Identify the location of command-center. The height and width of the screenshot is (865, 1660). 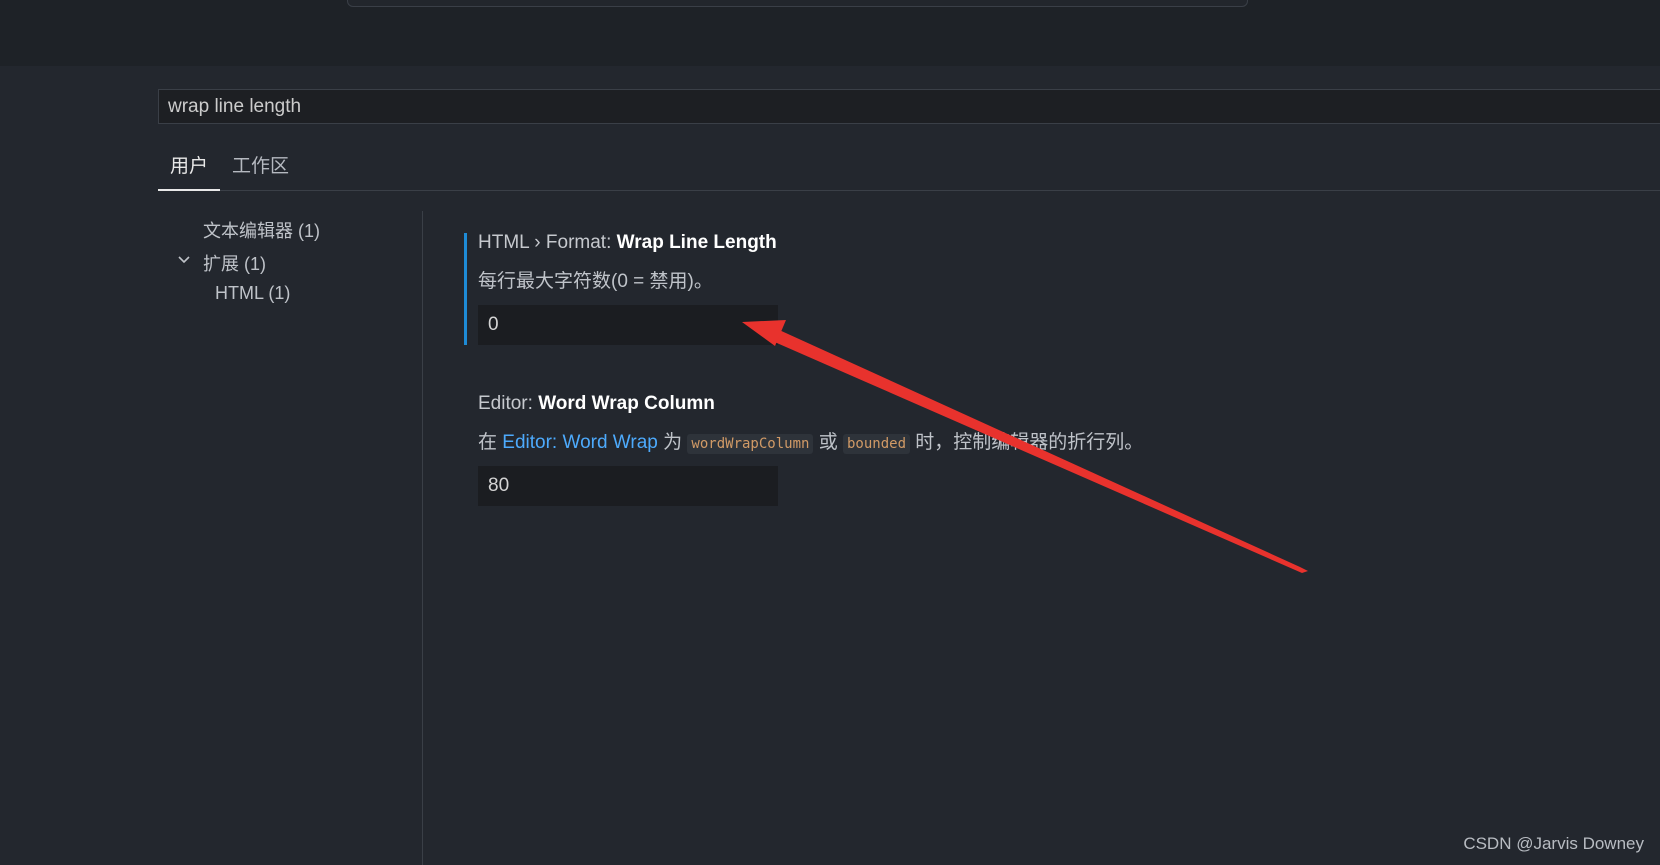
(797, 3).